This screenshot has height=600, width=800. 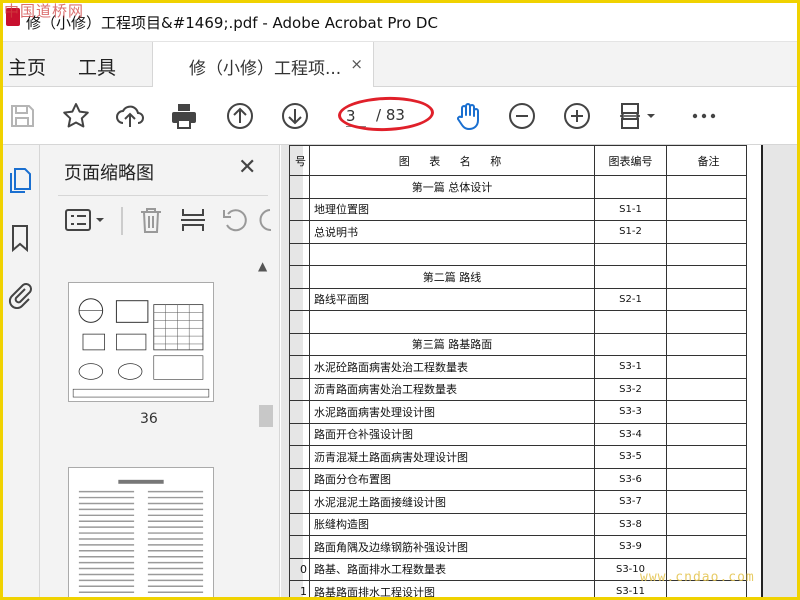 What do you see at coordinates (452, 160) in the screenshot?
I see `header-name: 图 表 名 称` at bounding box center [452, 160].